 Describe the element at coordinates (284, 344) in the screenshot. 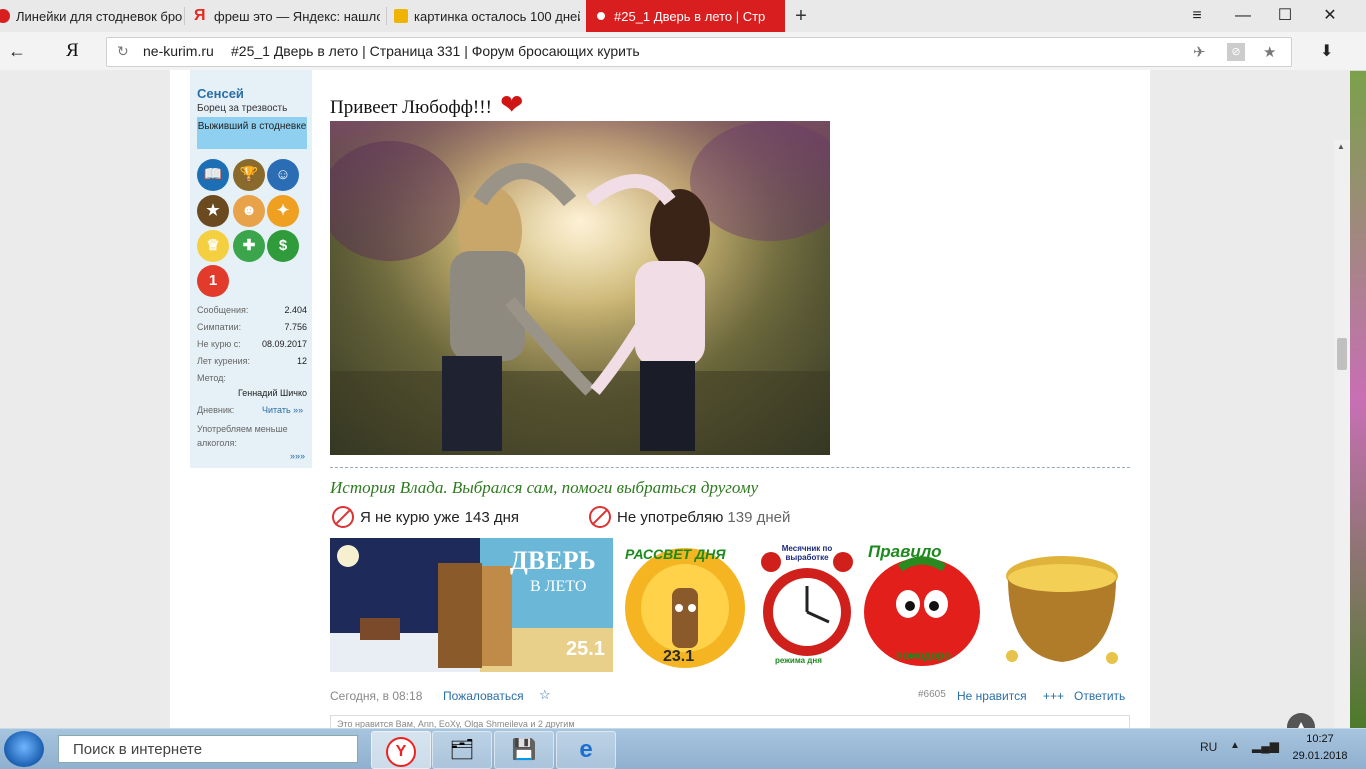

I see `stat-value: 08.09.2017` at that location.